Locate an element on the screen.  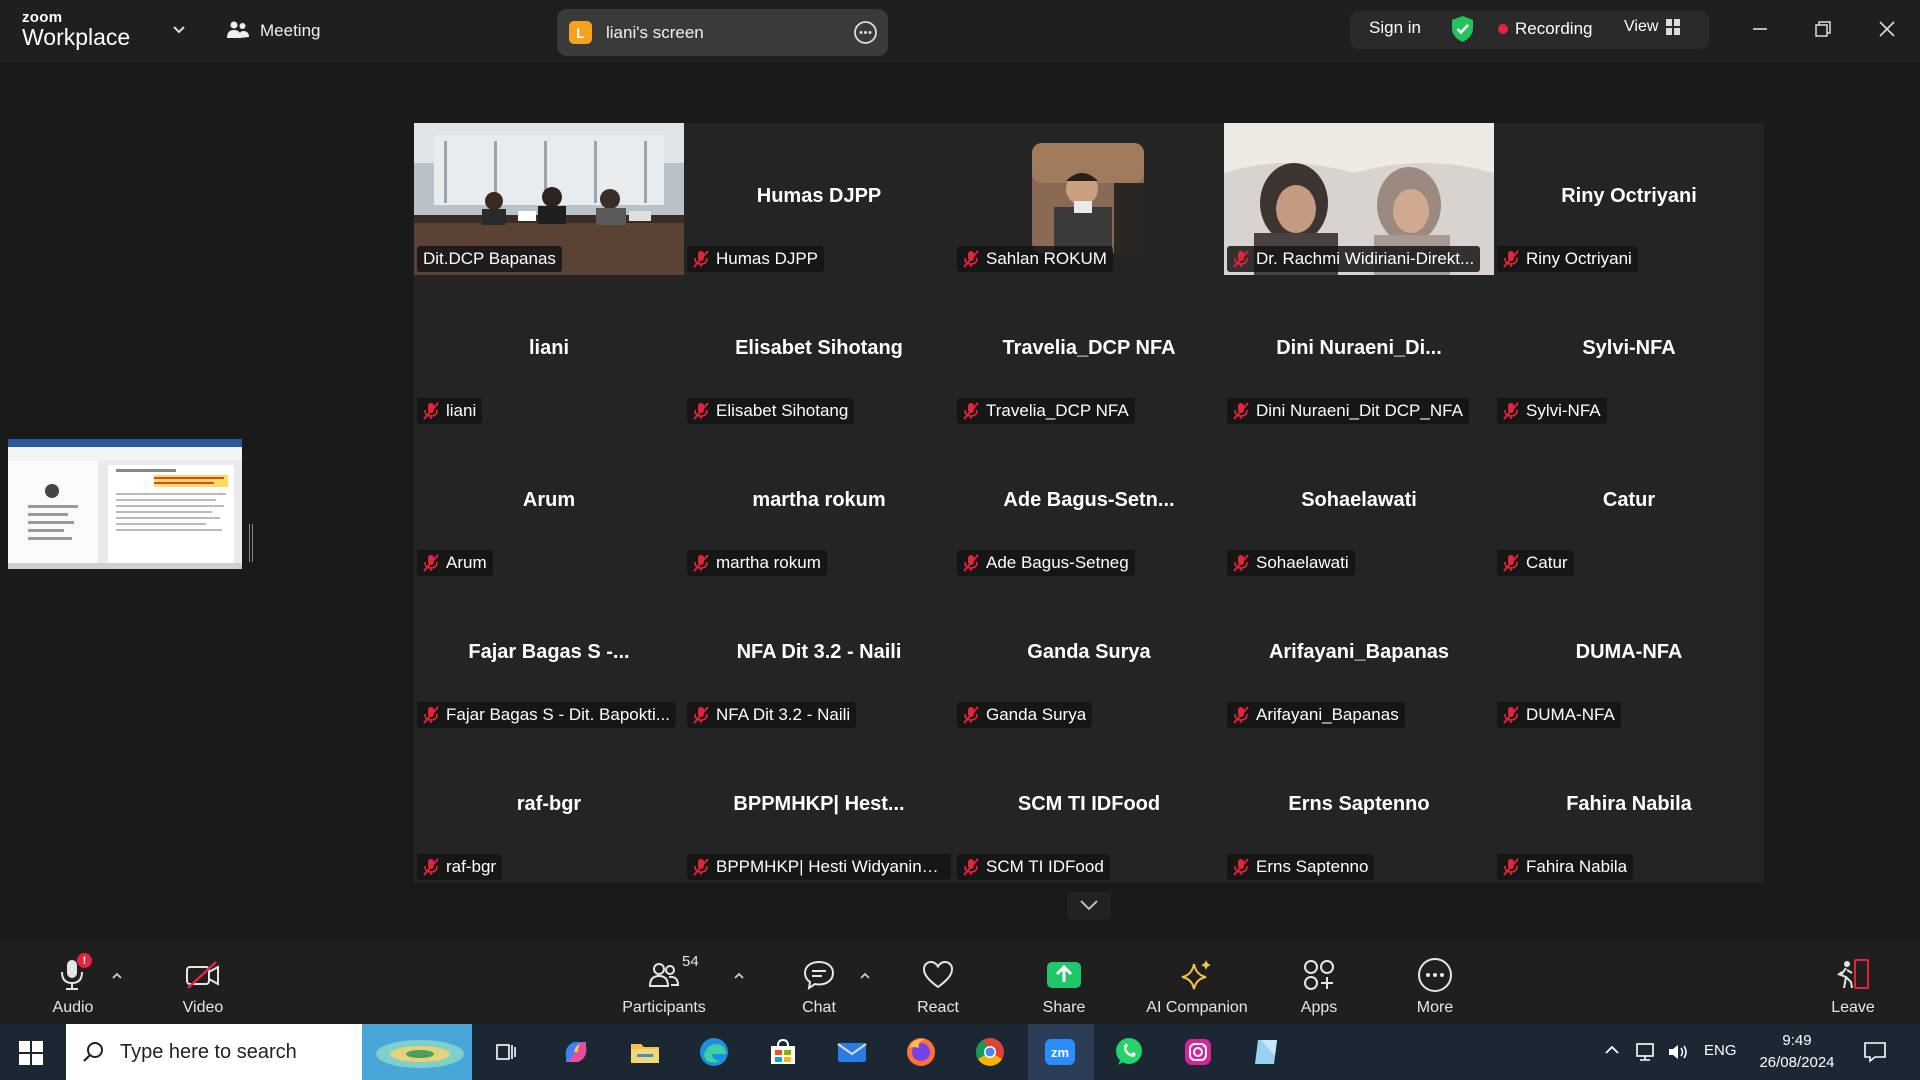
participant-name-label: liani is located at coordinates (450, 411).